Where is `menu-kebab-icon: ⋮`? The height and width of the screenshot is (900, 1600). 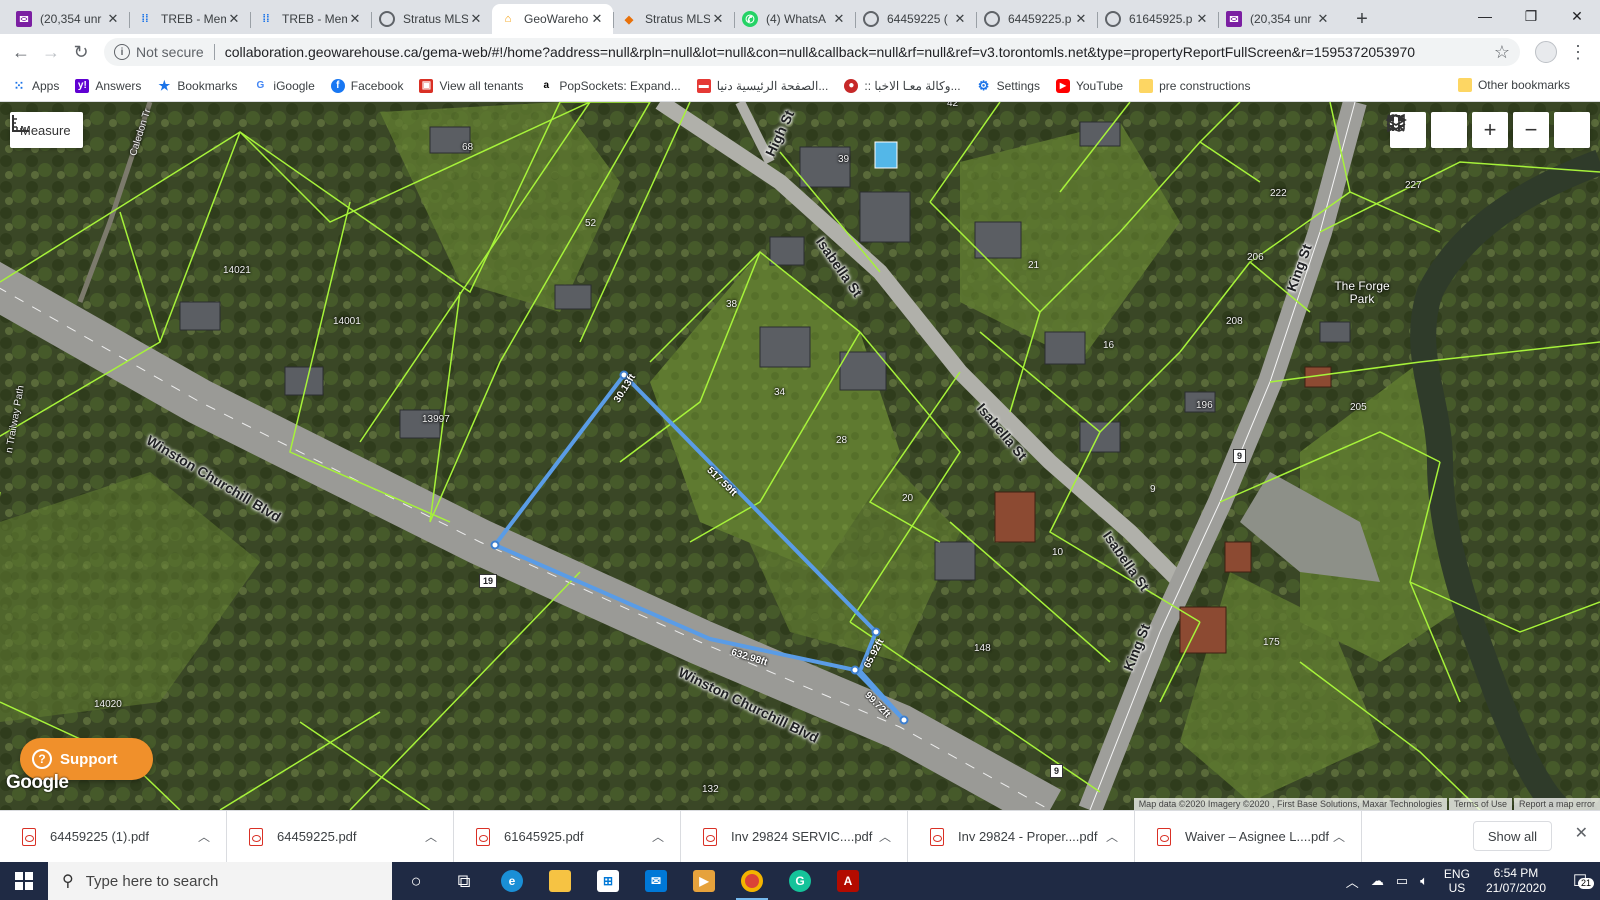 menu-kebab-icon: ⋮ is located at coordinates (1578, 52).